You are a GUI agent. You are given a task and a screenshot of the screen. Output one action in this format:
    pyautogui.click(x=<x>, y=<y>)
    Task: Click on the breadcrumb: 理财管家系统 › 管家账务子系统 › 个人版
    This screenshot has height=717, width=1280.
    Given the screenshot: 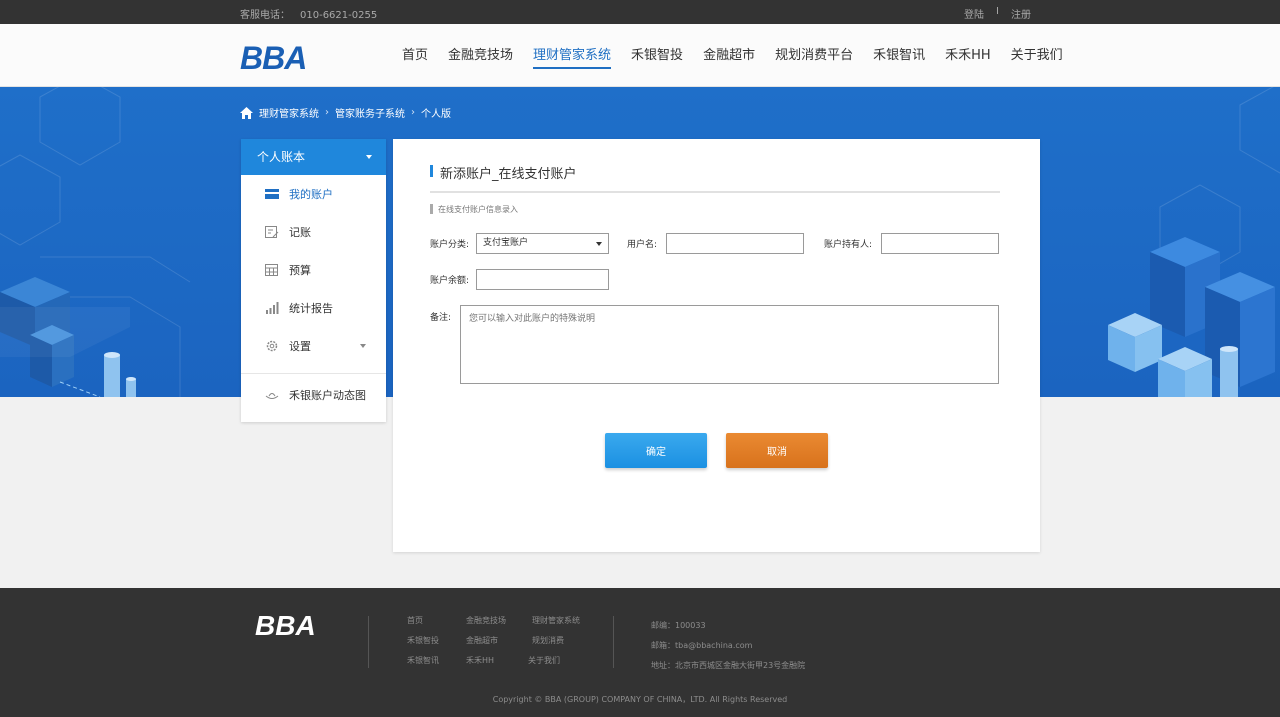 What is the action you would take?
    pyautogui.click(x=345, y=112)
    